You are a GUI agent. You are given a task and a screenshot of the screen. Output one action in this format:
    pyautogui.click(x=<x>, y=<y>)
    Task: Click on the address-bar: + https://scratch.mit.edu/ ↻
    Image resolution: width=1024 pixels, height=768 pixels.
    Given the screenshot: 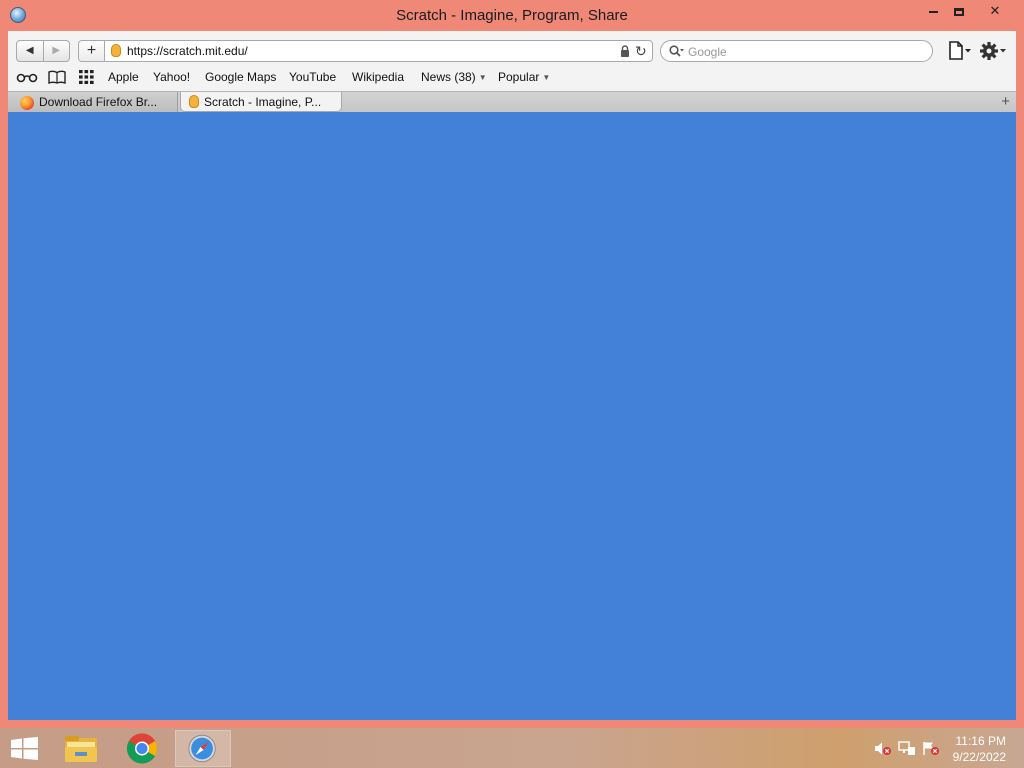 What is the action you would take?
    pyautogui.click(x=365, y=51)
    